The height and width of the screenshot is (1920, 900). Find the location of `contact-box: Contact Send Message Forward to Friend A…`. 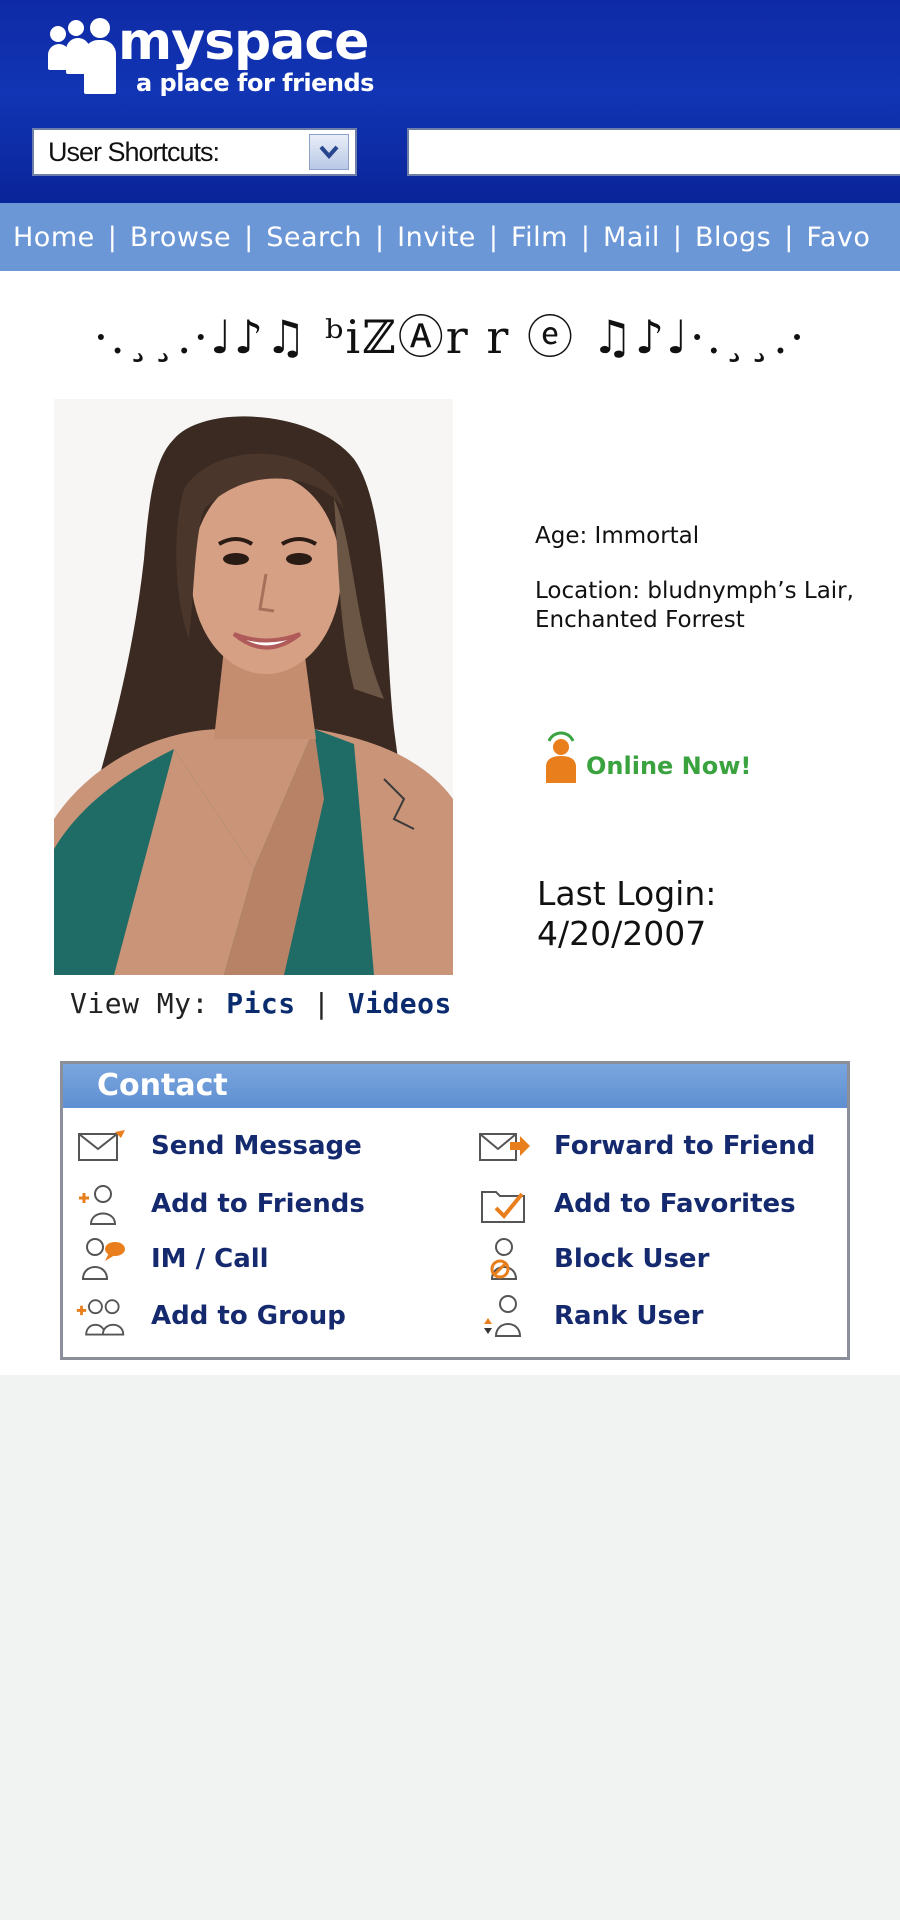

contact-box: Contact Send Message Forward to Friend A… is located at coordinates (455, 1210).